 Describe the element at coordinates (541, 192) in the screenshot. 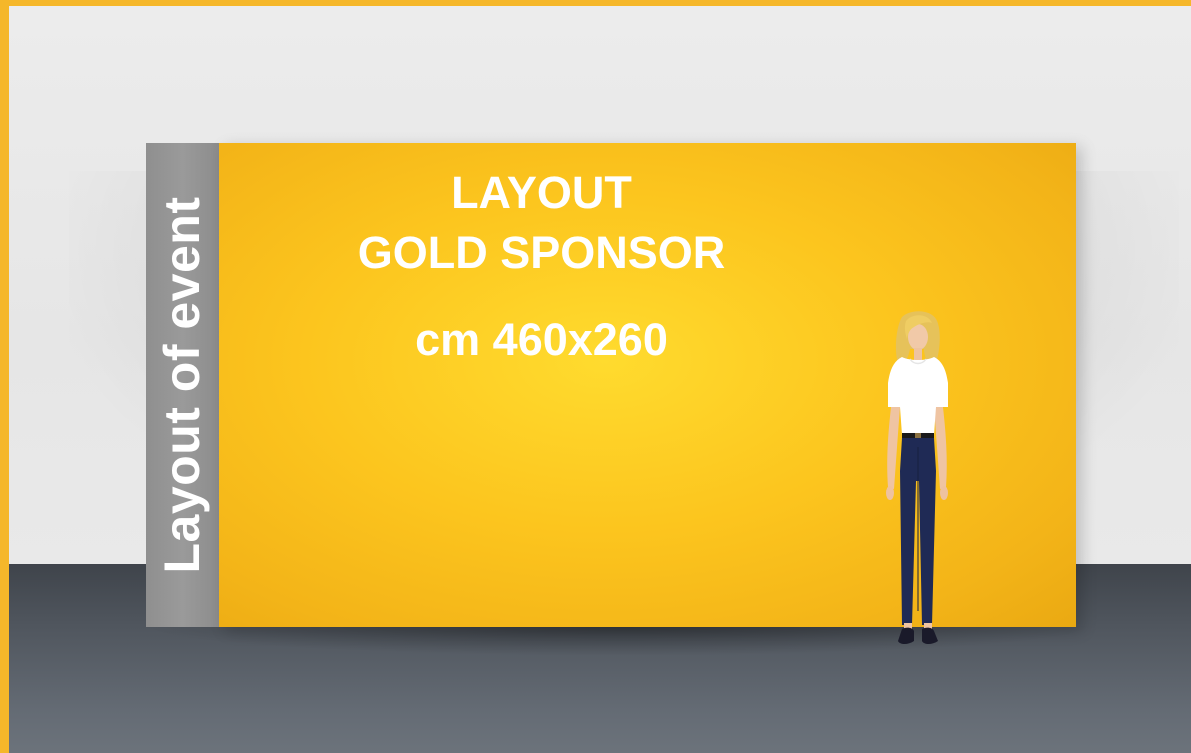

I see `banner-title-line1: LAYOUT` at that location.